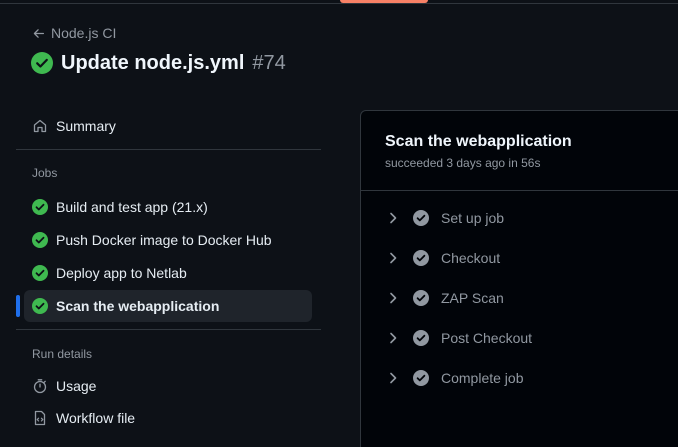 The image size is (678, 447). I want to click on sidebar-item-workflow-file: Workflow file, so click(168, 418).